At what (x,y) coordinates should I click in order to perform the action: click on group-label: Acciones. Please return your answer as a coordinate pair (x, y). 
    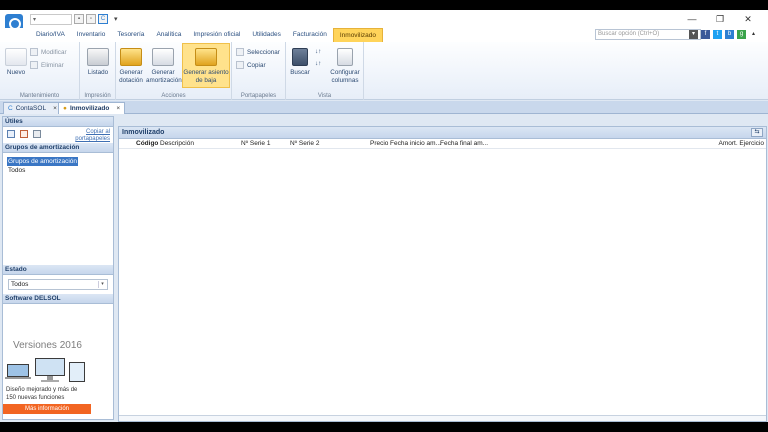
    Looking at the image, I should click on (173, 96).